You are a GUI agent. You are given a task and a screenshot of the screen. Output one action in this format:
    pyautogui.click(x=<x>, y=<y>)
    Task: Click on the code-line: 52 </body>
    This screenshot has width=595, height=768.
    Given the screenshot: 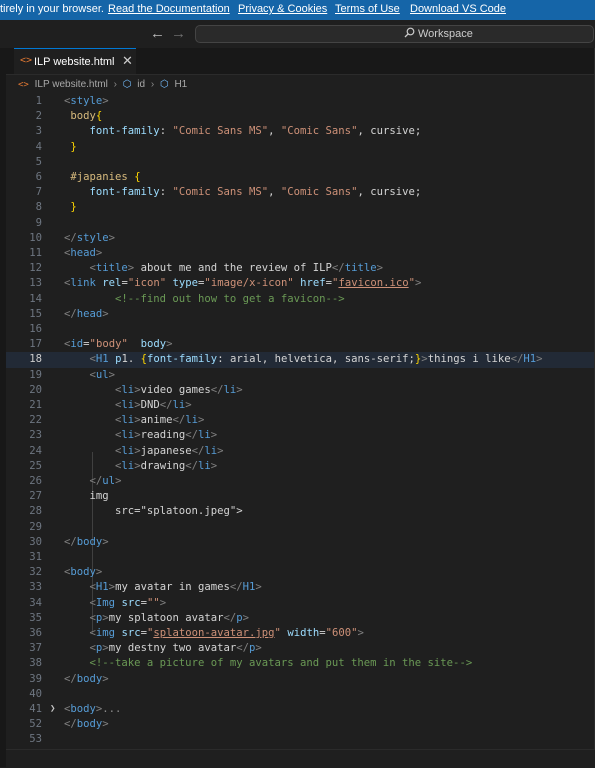 What is the action you would take?
    pyautogui.click(x=300, y=724)
    